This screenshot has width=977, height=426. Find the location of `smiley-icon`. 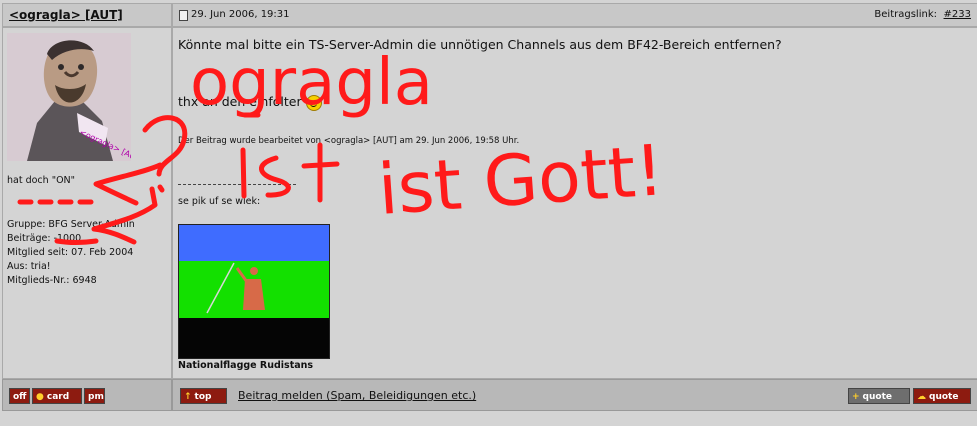

smiley-icon is located at coordinates (313, 102).